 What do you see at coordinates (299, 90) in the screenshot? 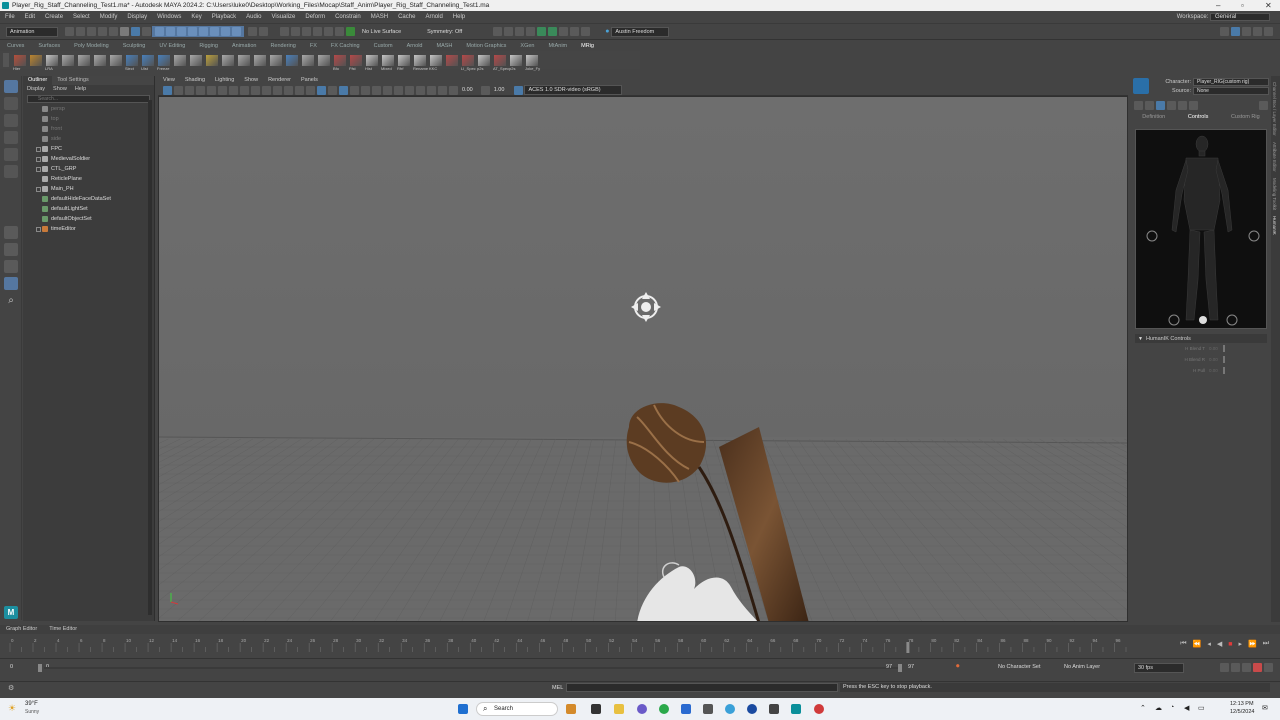
I see `safe-title-icon` at bounding box center [299, 90].